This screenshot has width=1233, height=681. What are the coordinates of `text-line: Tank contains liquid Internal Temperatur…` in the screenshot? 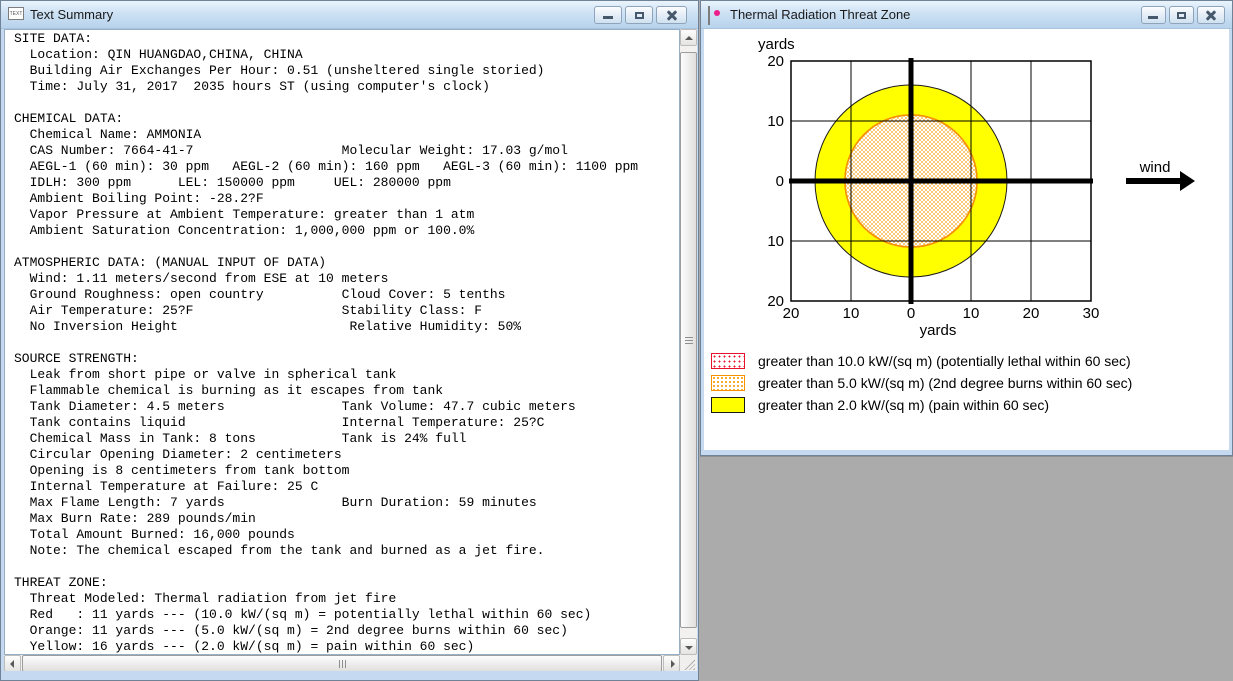 It's located at (279, 422).